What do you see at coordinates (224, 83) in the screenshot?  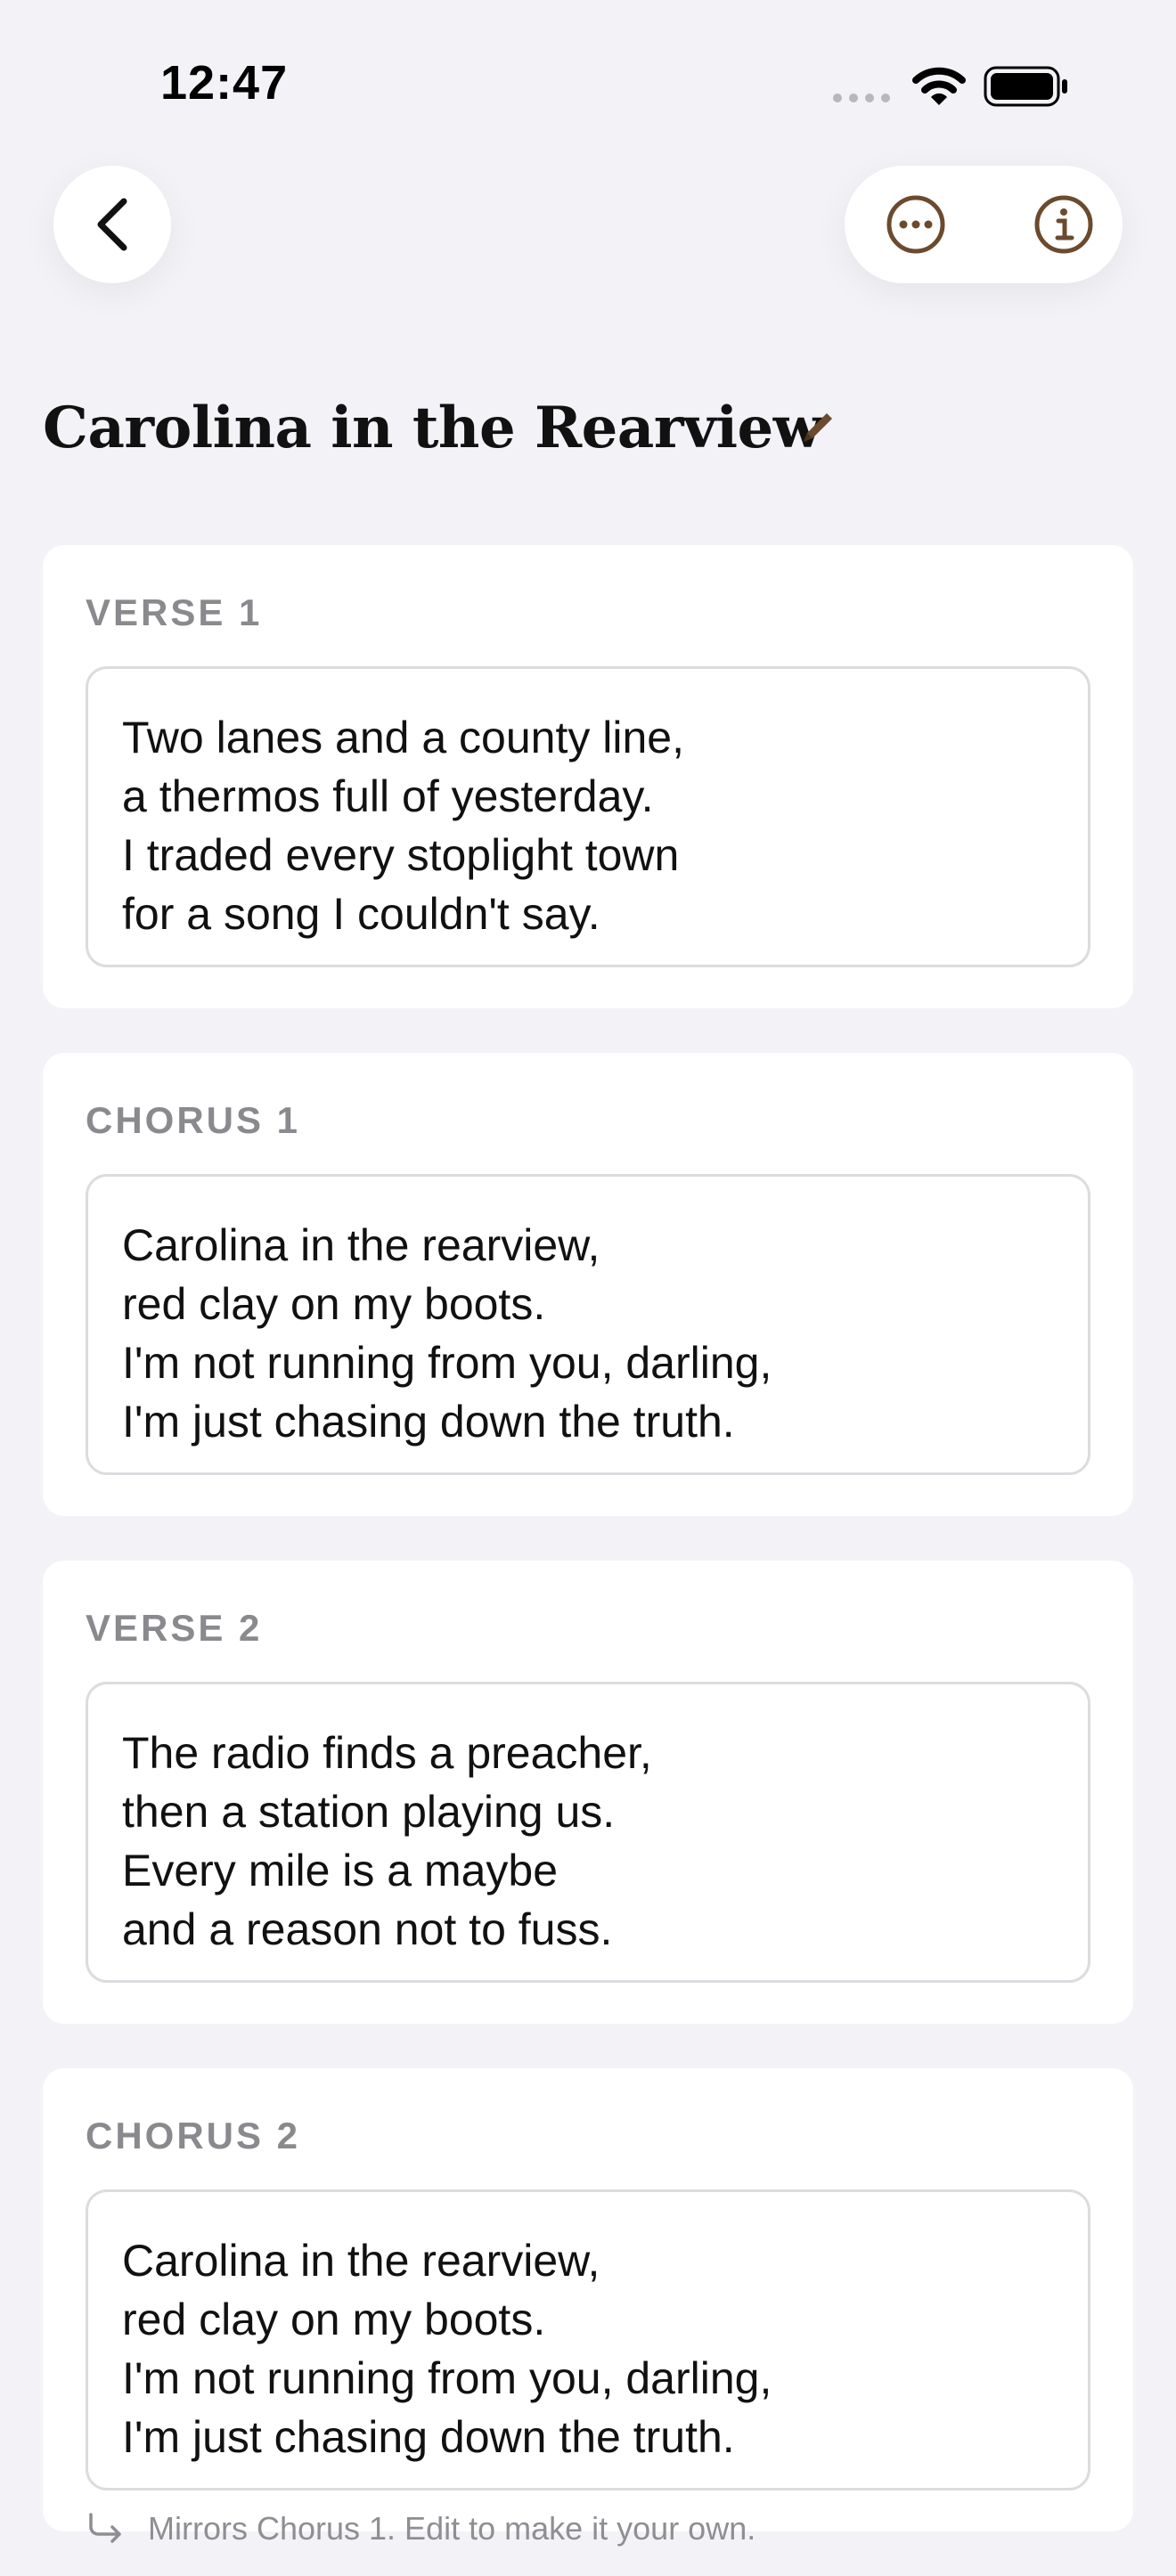 I see `status-time: 12:47` at bounding box center [224, 83].